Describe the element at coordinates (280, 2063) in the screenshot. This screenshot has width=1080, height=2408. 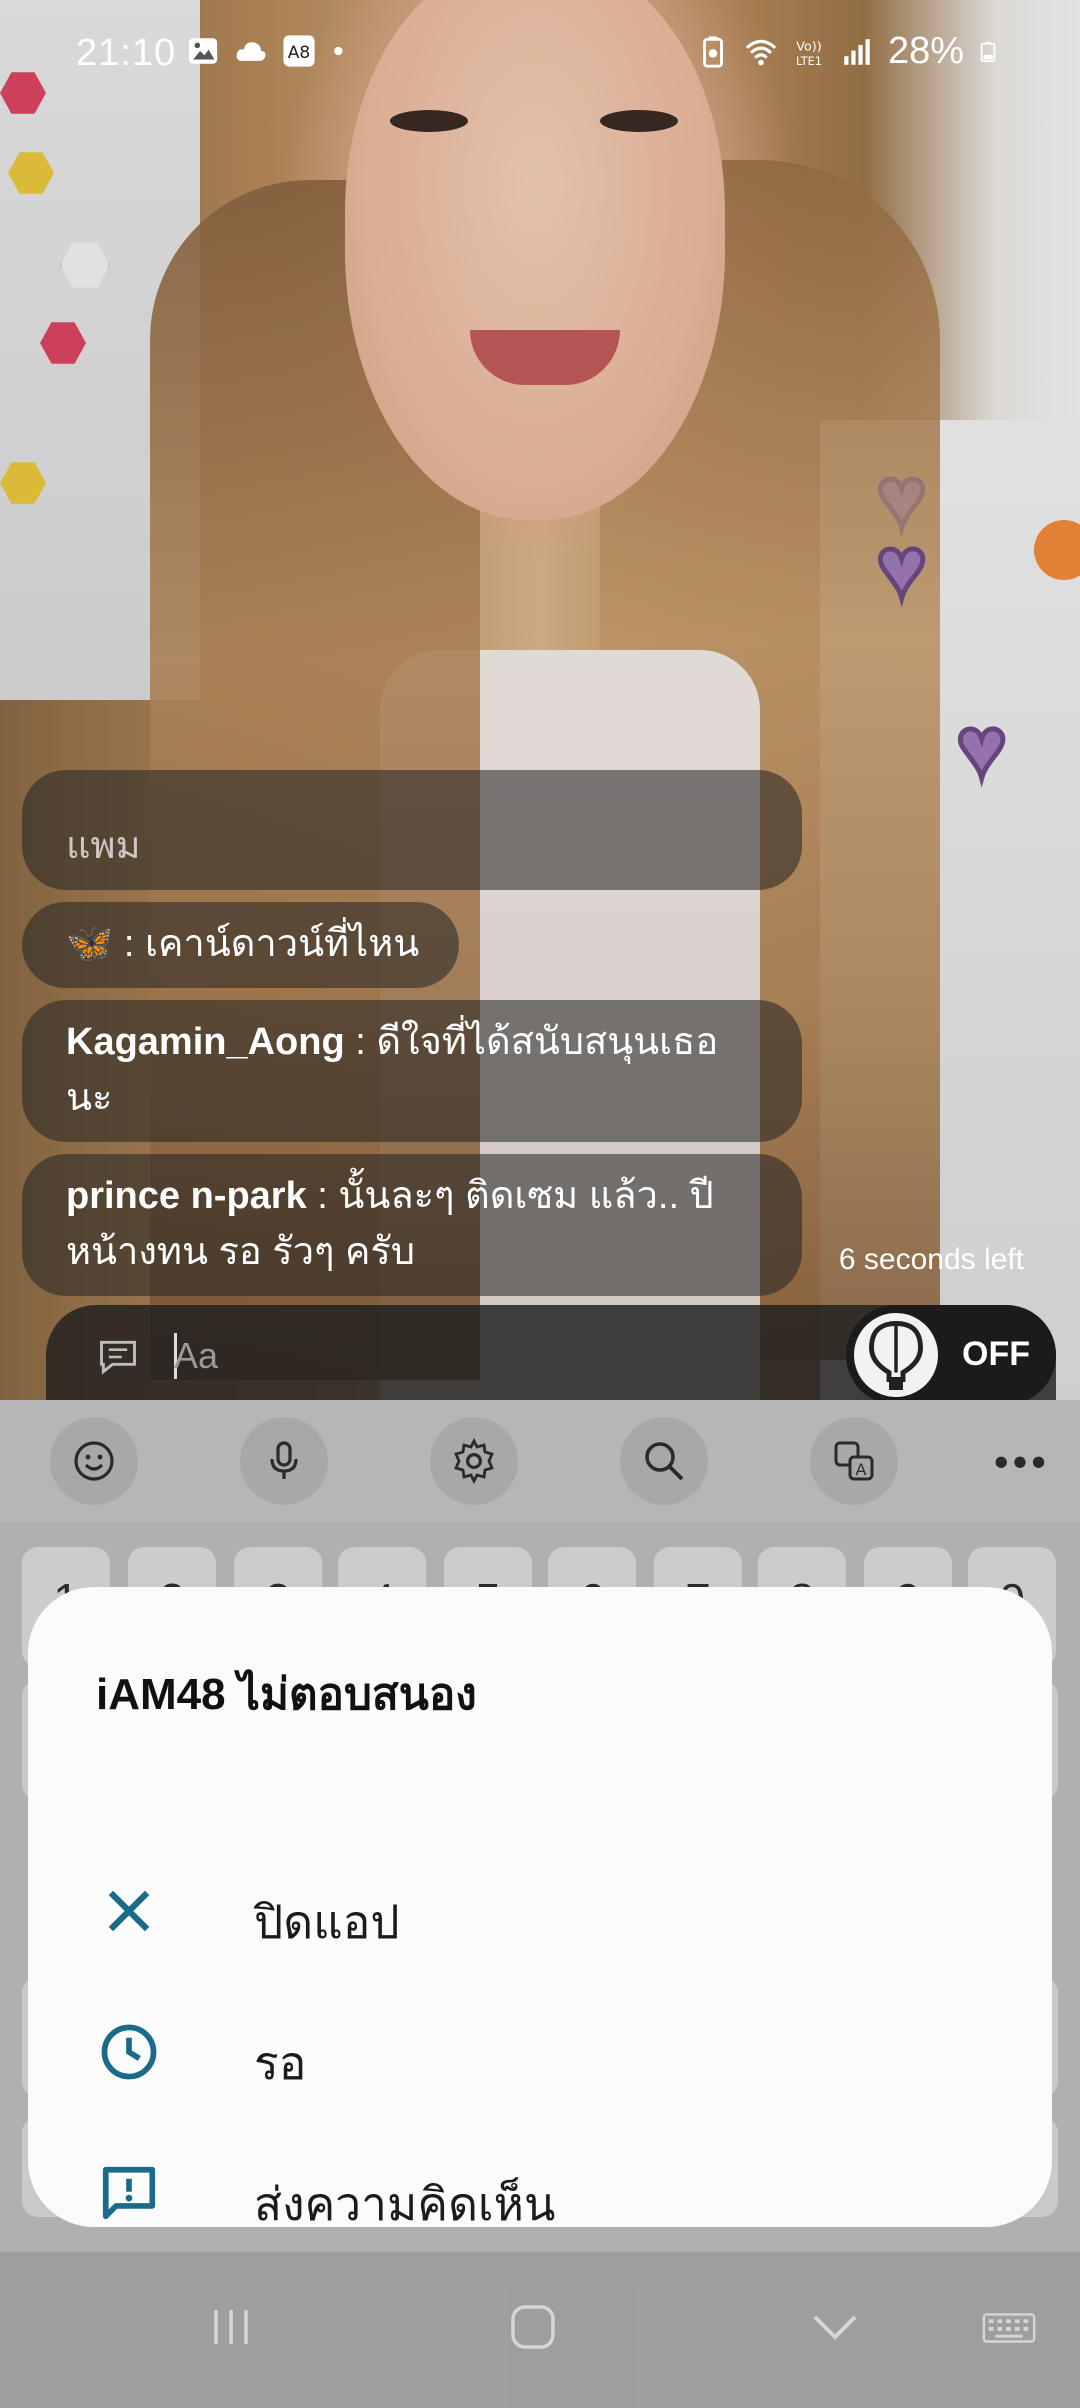
I see `wait-label: รอ` at that location.